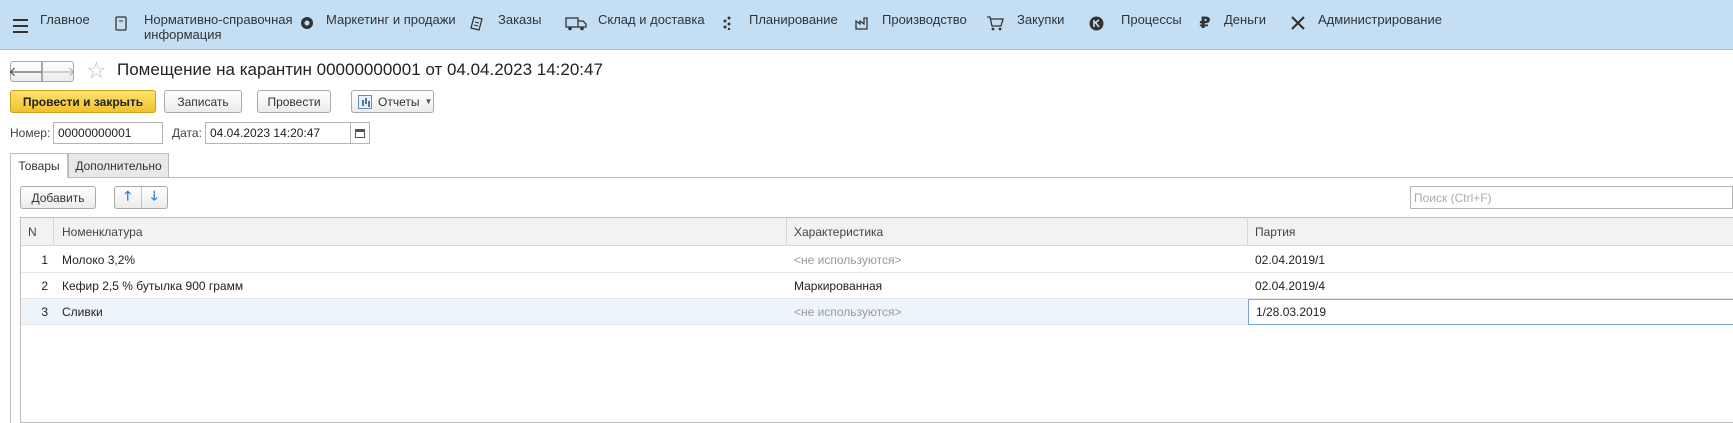 The image size is (1733, 423). Describe the element at coordinates (121, 23) in the screenshot. I see `reference-book-icon` at that location.